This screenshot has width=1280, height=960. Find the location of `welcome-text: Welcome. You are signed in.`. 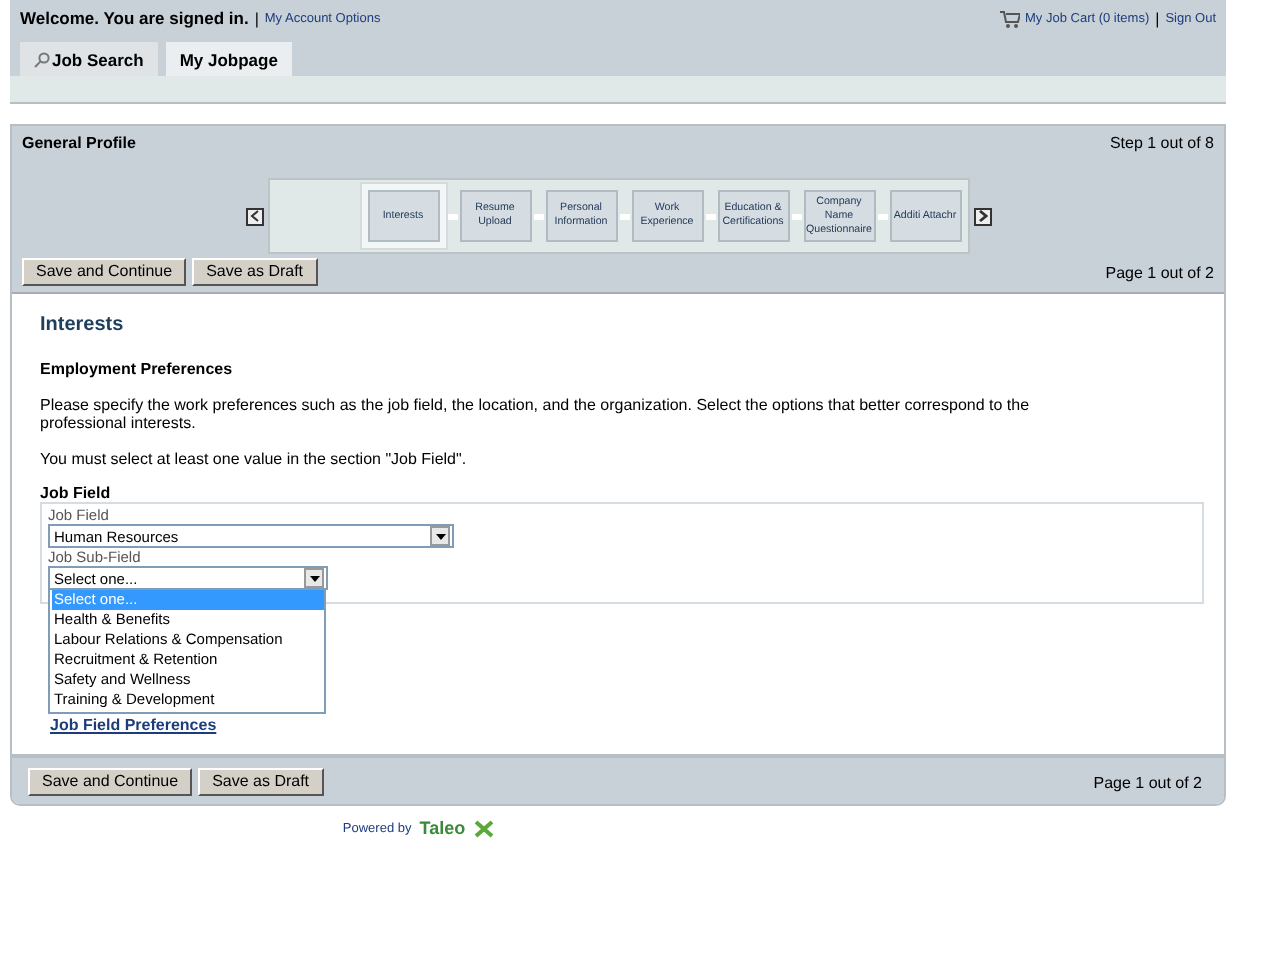

welcome-text: Welcome. You are signed in. is located at coordinates (134, 18).